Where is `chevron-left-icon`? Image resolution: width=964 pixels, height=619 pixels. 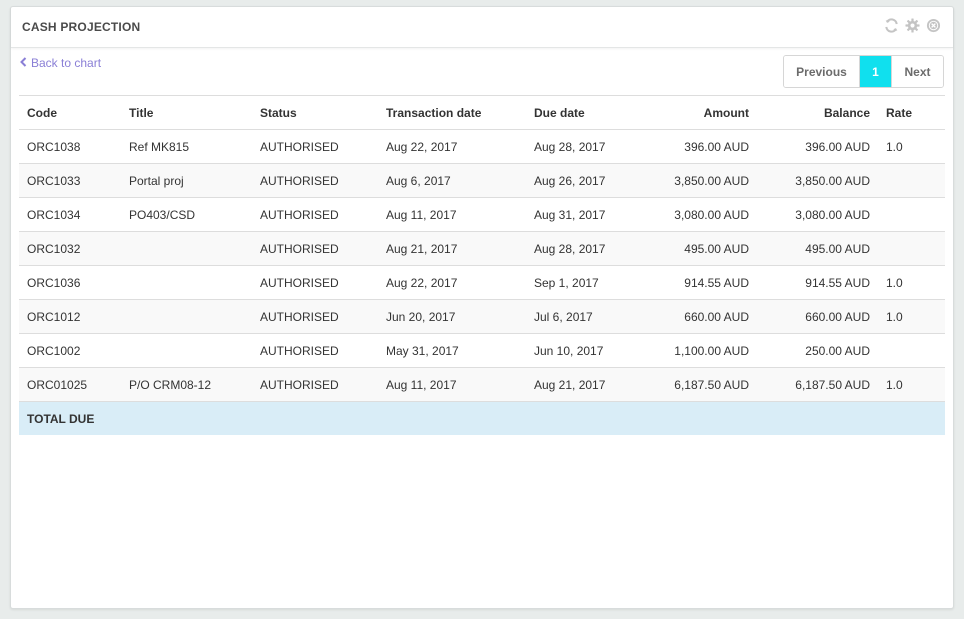 chevron-left-icon is located at coordinates (23, 63).